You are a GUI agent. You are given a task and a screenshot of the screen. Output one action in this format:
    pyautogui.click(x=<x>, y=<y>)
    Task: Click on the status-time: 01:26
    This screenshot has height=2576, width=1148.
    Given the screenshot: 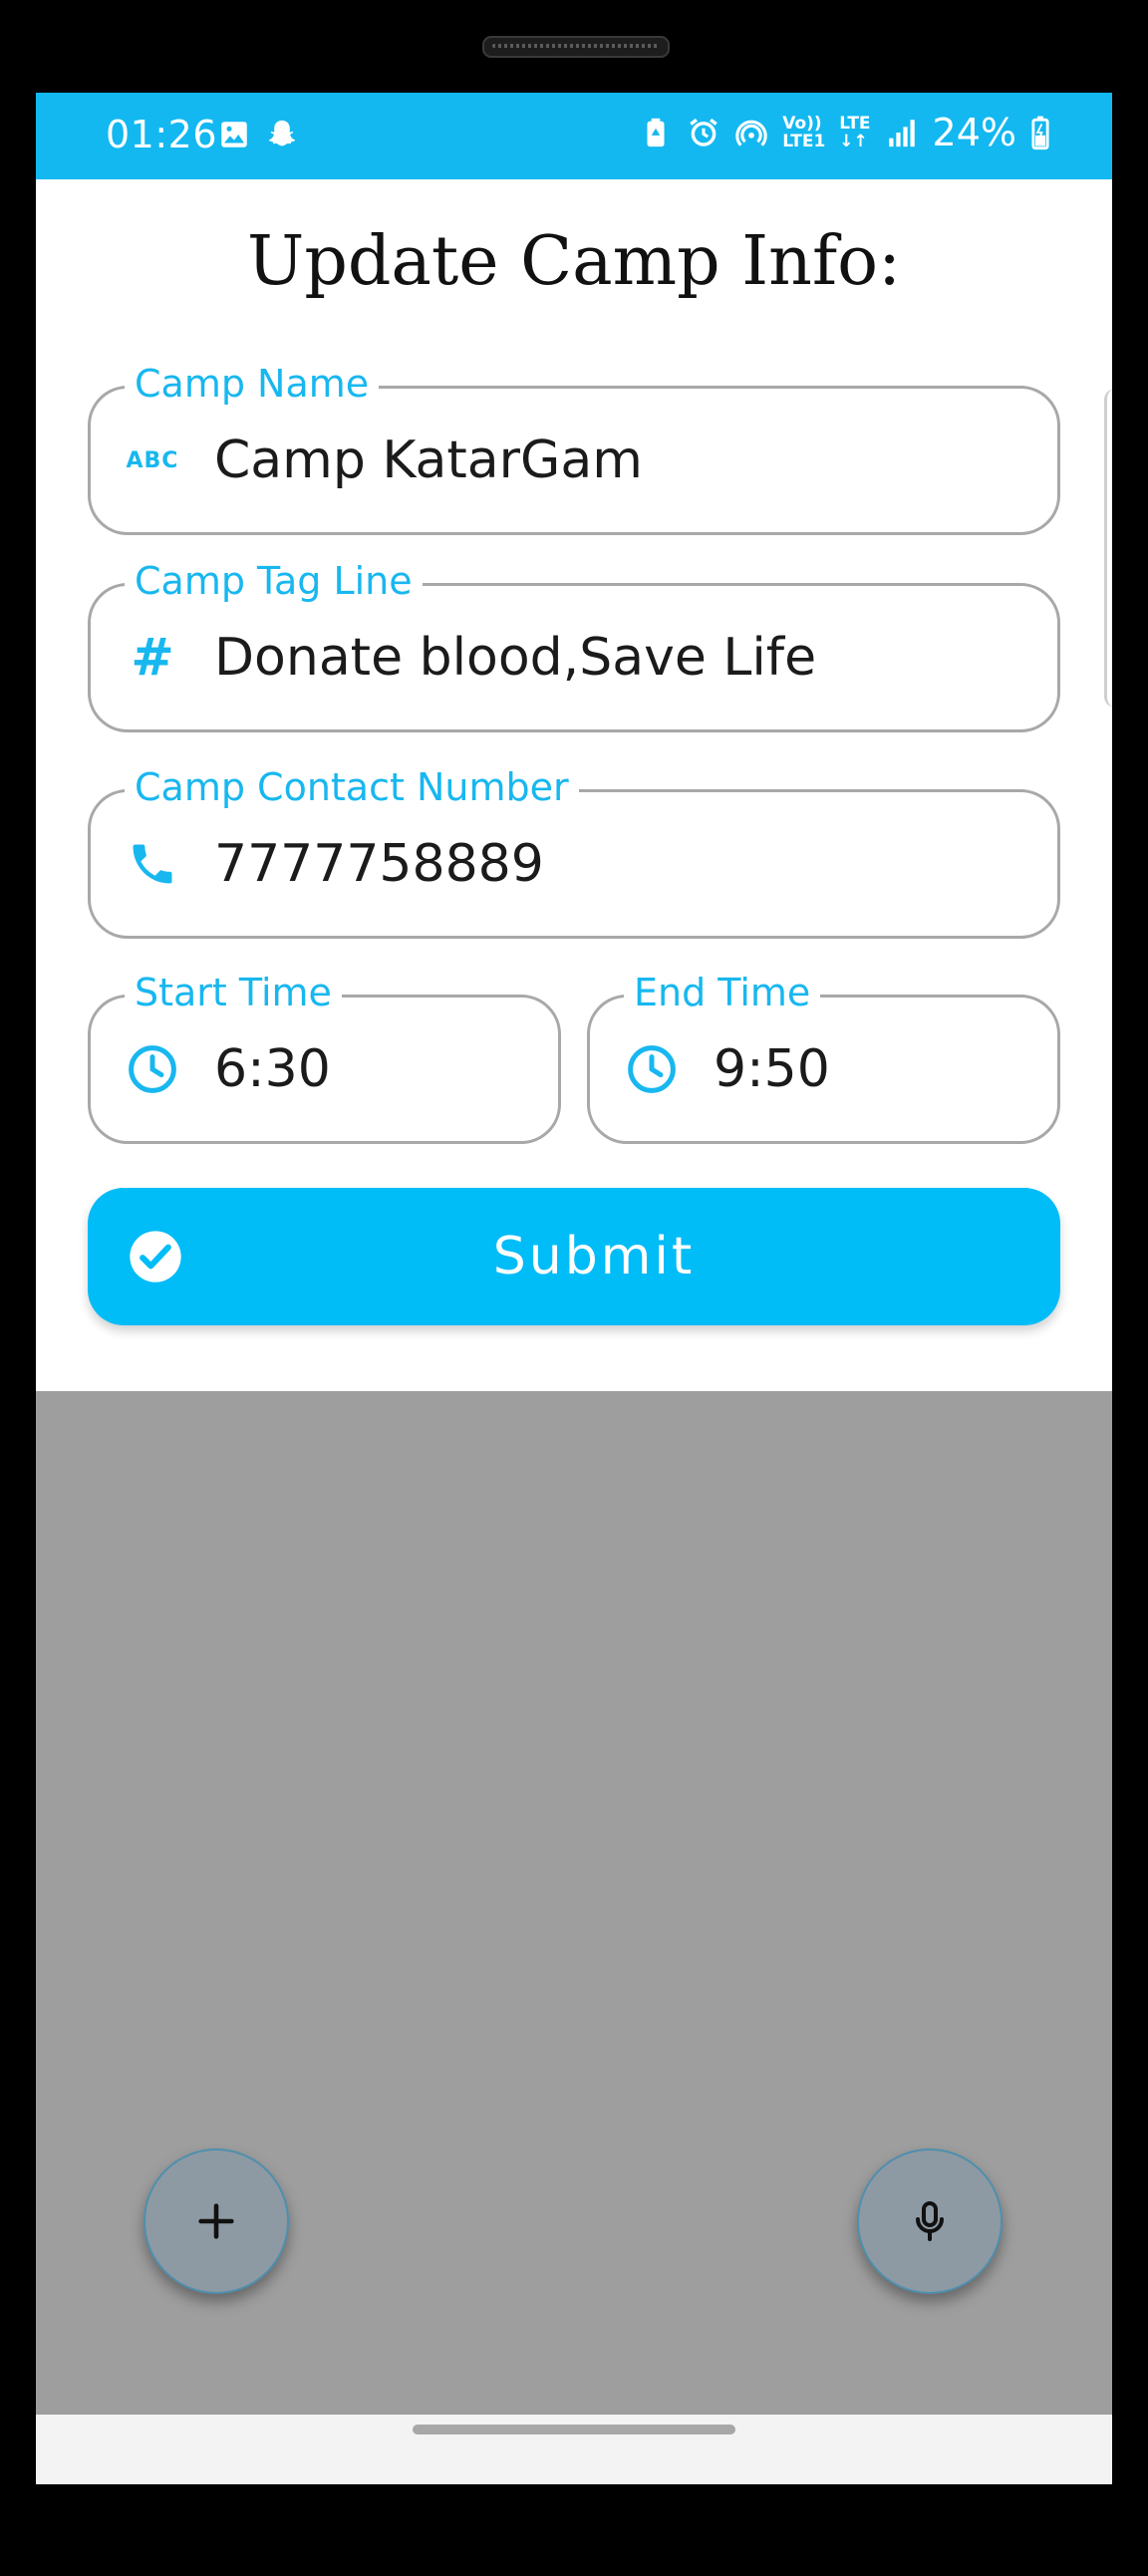 What is the action you would take?
    pyautogui.click(x=162, y=134)
    